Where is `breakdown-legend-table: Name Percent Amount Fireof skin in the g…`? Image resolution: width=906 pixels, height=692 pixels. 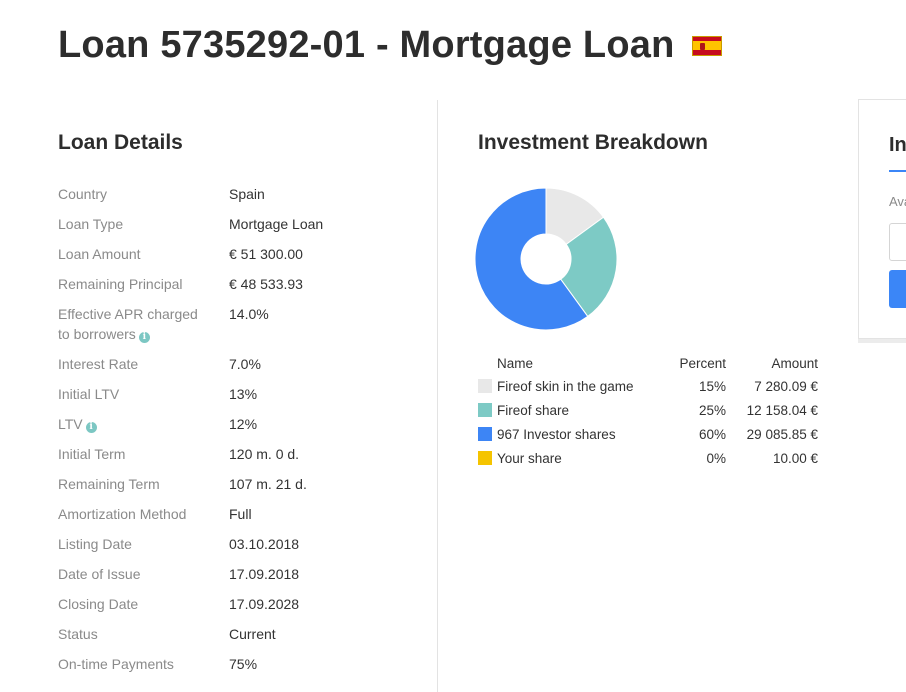
breakdown-legend-table: Name Percent Amount Fireof skin in the g… is located at coordinates (649, 412).